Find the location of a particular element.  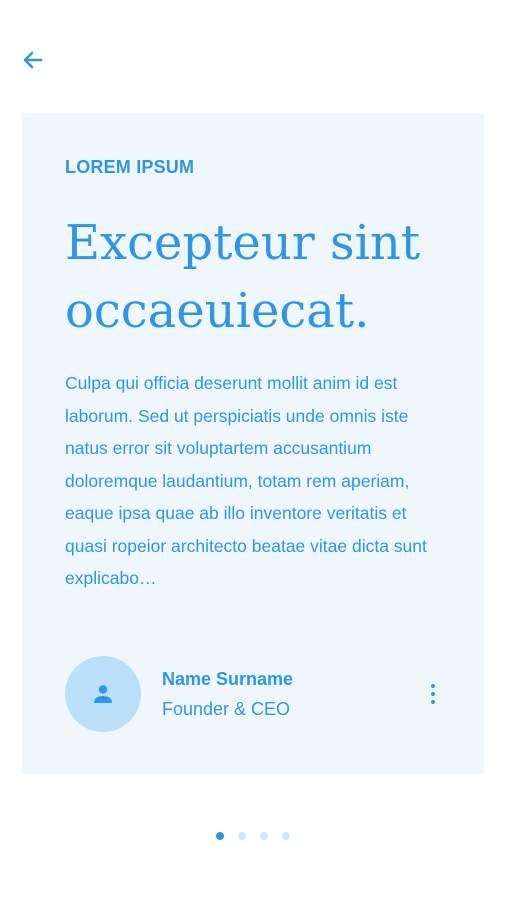

more-vertical-icon is located at coordinates (433, 694).